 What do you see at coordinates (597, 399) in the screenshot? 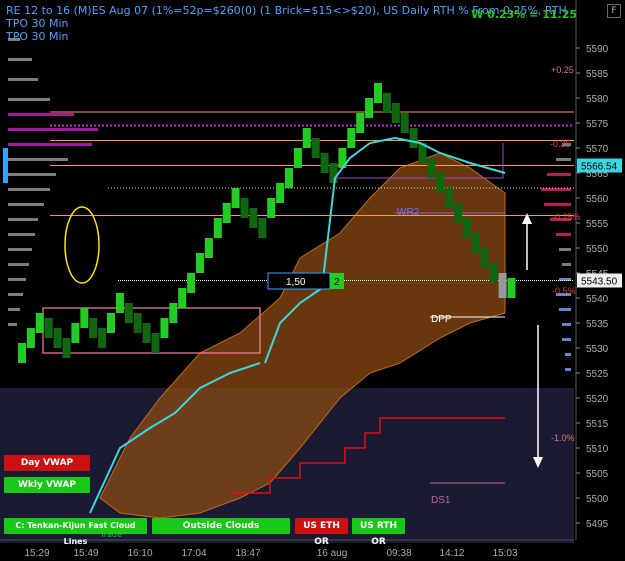
I see `y-tick-label: 5520` at bounding box center [597, 399].